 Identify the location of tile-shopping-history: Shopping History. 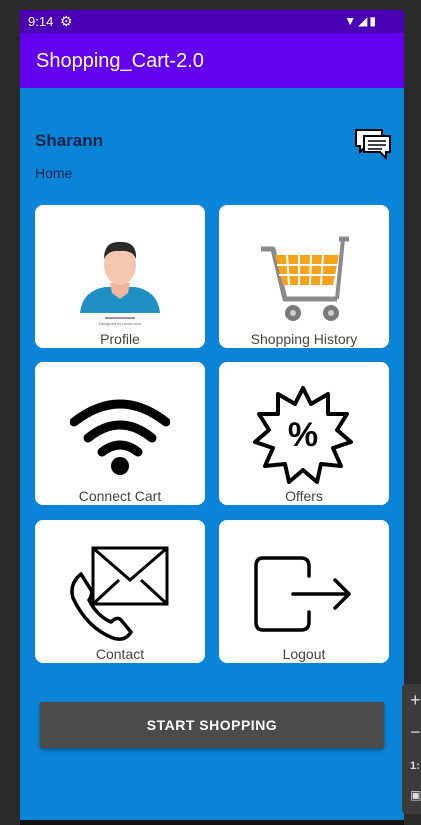
(304, 276).